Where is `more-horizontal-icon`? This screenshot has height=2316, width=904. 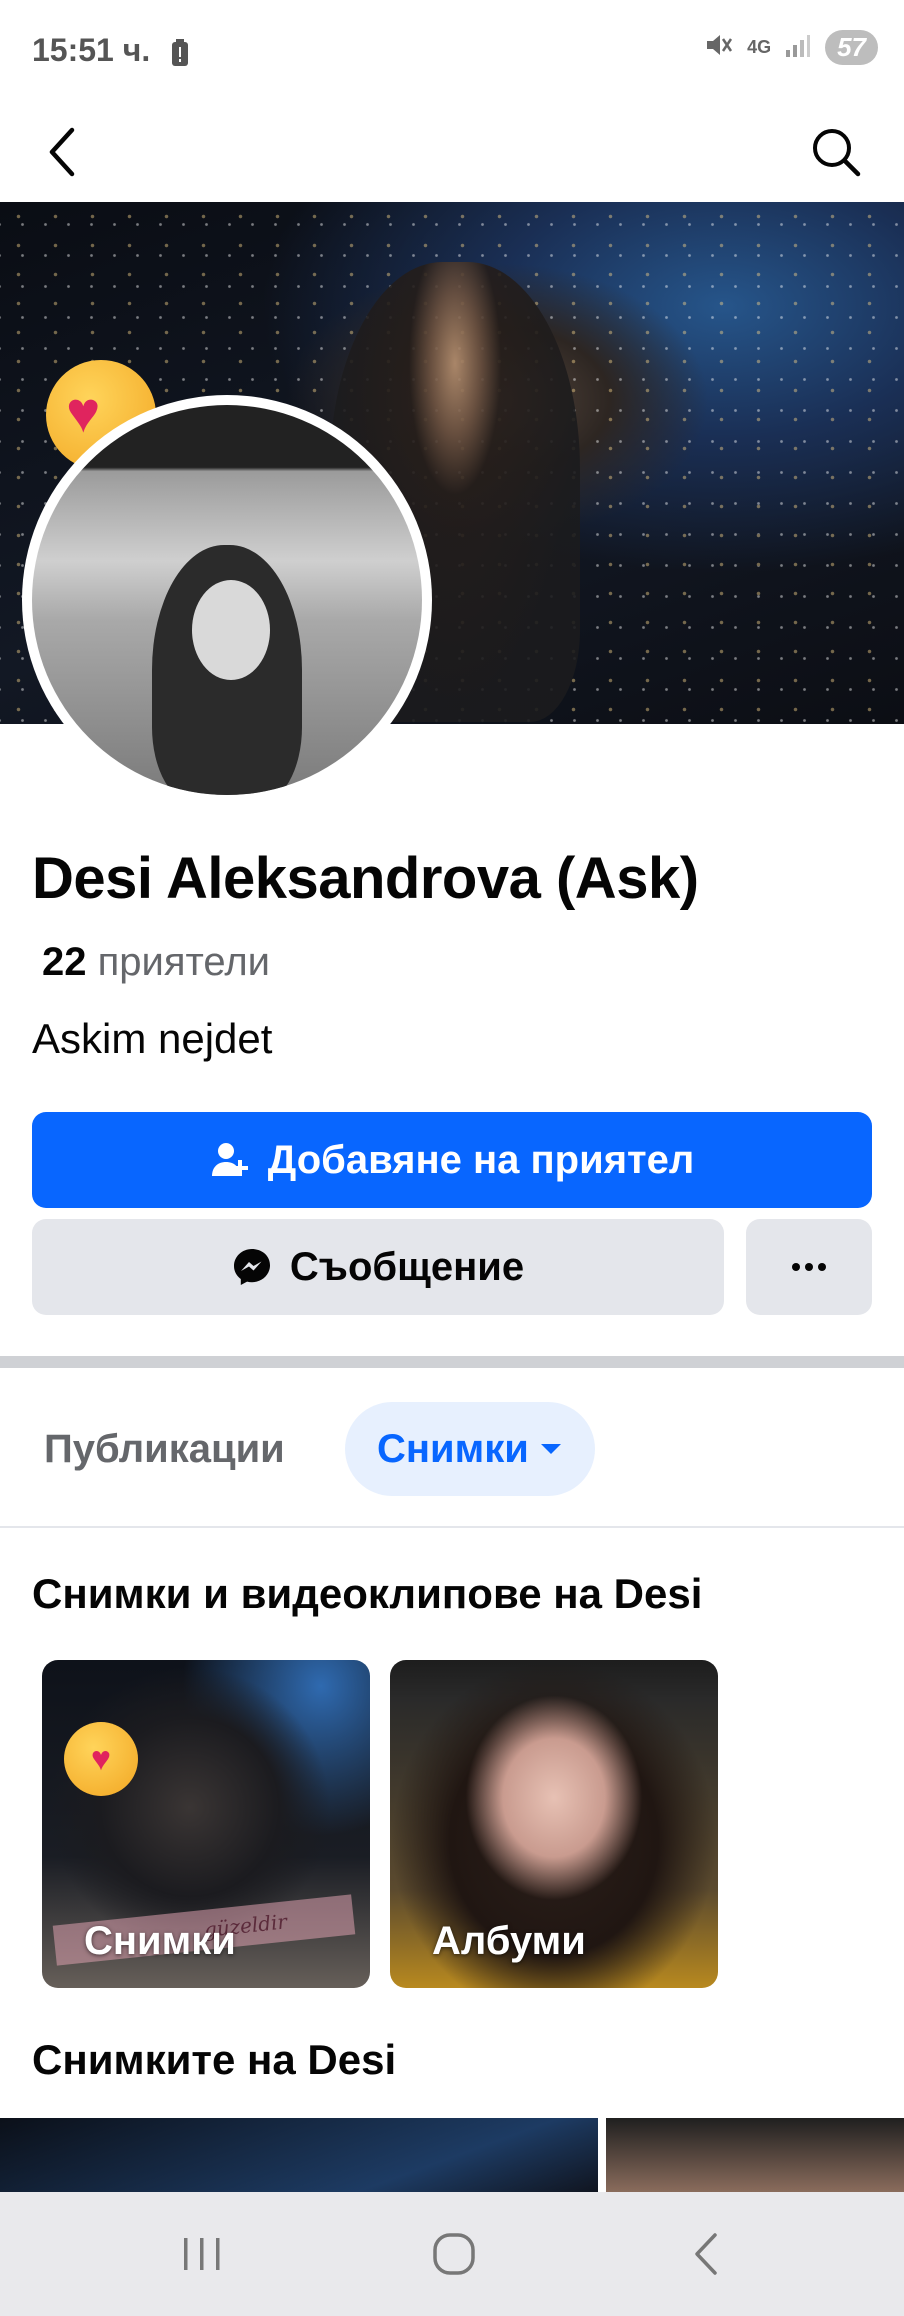
more-horizontal-icon is located at coordinates (809, 1267).